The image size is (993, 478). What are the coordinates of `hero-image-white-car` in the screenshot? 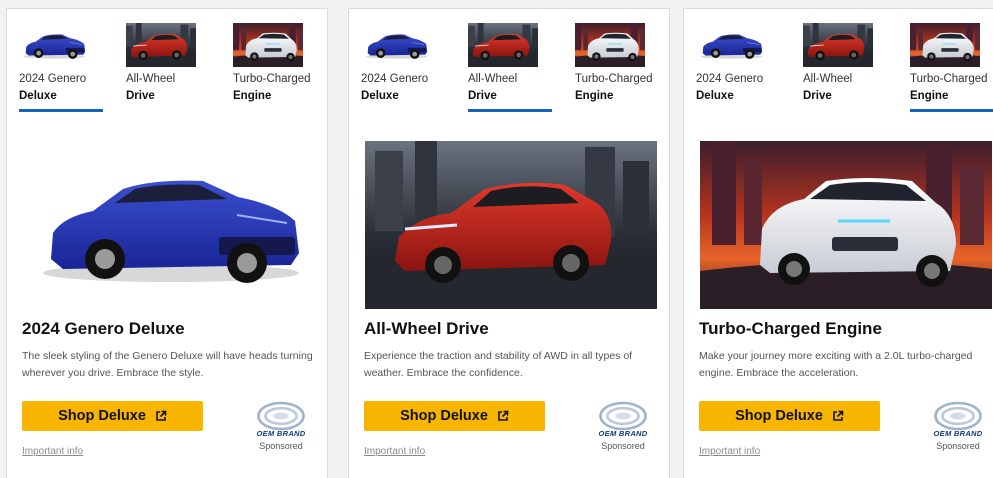 It's located at (846, 225).